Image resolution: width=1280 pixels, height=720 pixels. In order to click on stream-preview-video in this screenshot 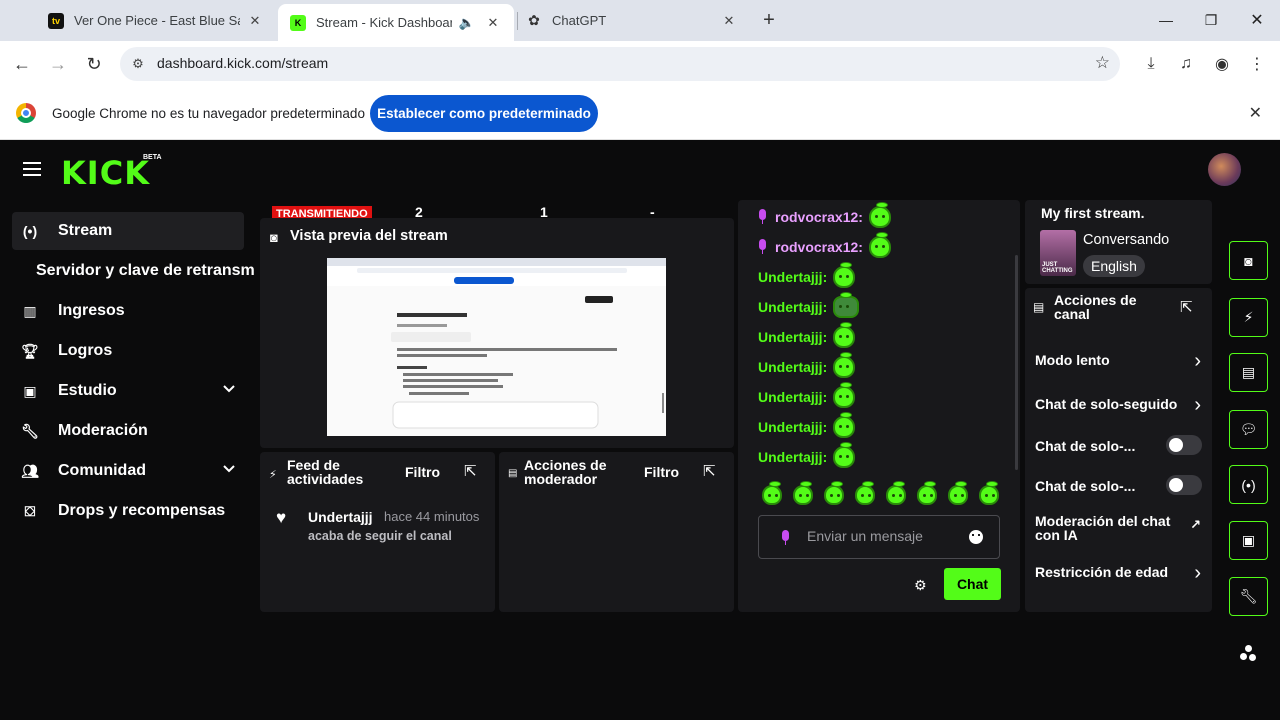, I will do `click(496, 347)`.